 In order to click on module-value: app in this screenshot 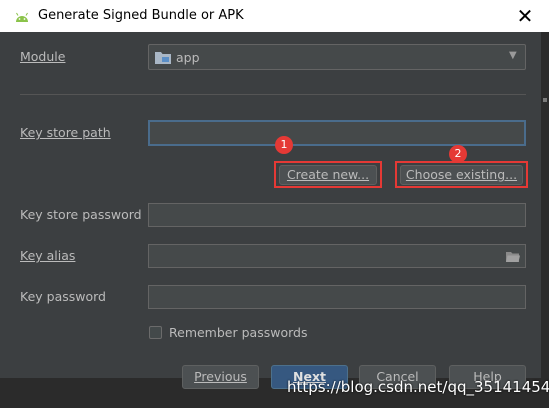, I will do `click(188, 57)`.